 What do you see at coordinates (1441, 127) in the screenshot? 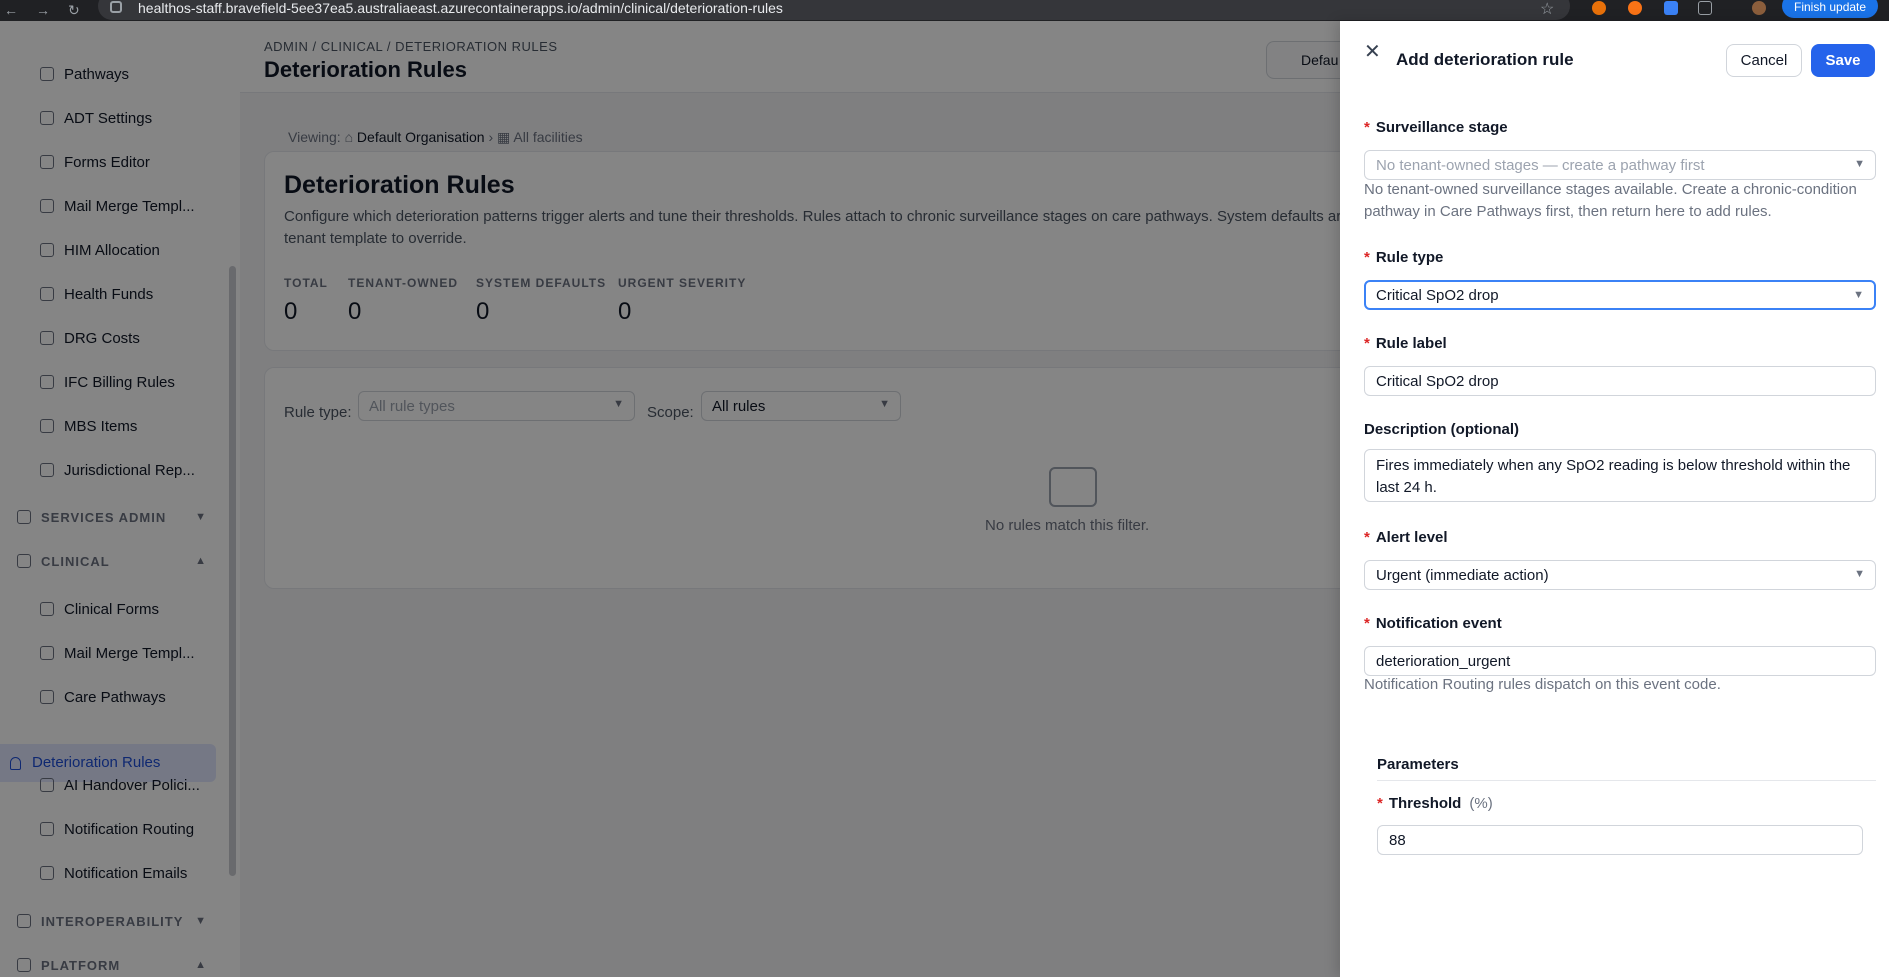
I see `label-text: Surveillance stage` at bounding box center [1441, 127].